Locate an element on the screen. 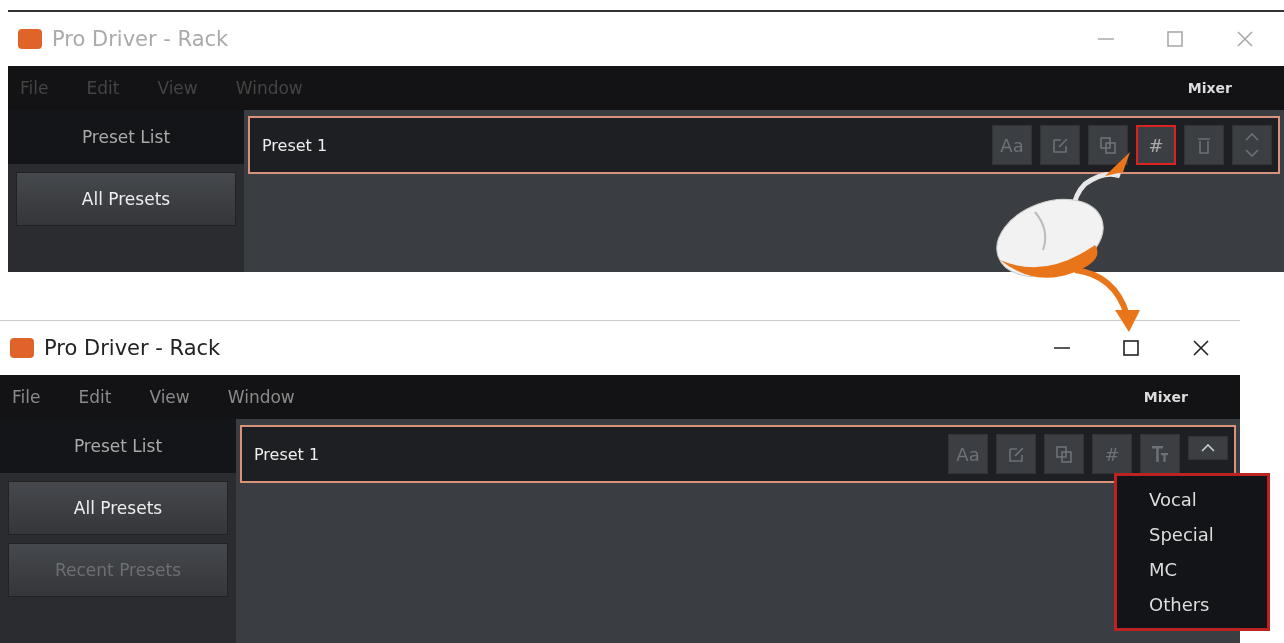  move-buttons is located at coordinates (1252, 145).